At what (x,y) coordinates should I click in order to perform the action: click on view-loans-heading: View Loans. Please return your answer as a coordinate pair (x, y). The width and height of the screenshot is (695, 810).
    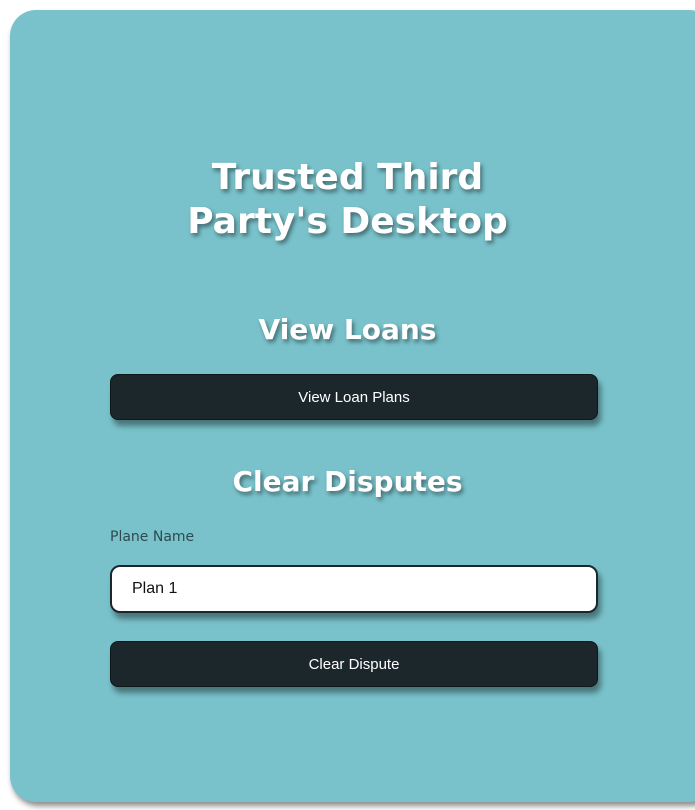
    Looking at the image, I should click on (347, 329).